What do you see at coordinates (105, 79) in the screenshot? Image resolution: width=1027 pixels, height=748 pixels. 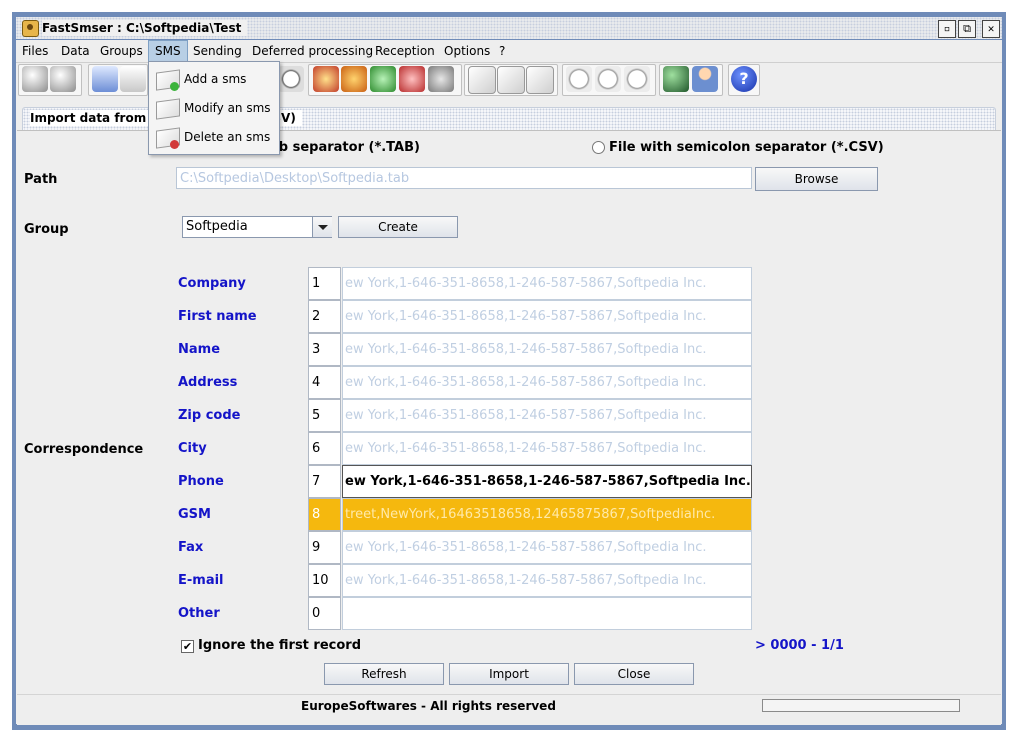 I see `back-arrow-icon` at bounding box center [105, 79].